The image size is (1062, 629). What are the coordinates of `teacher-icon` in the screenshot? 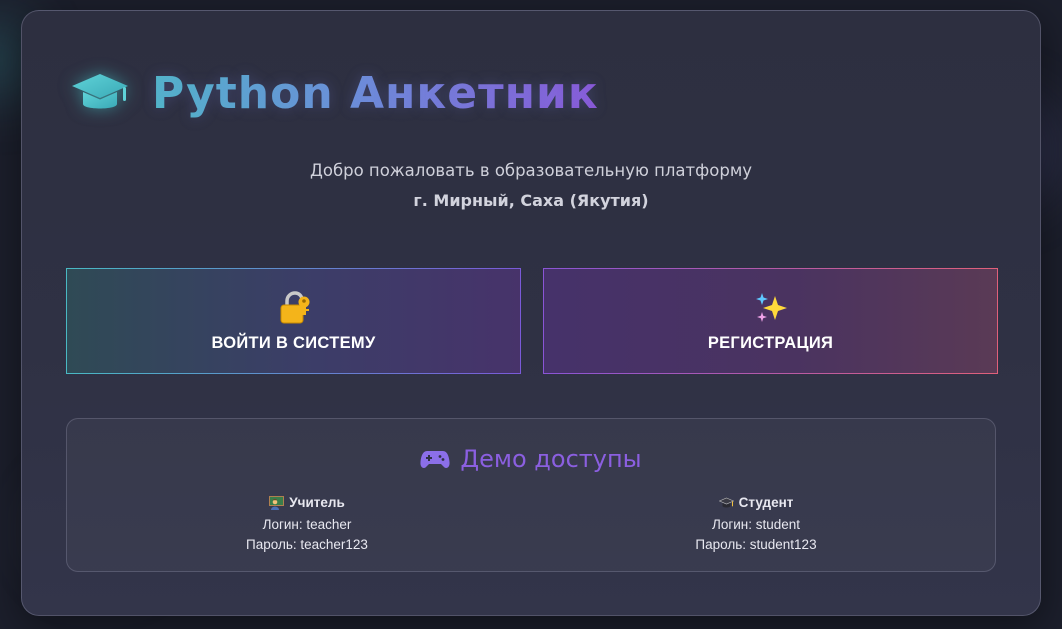 It's located at (277, 502).